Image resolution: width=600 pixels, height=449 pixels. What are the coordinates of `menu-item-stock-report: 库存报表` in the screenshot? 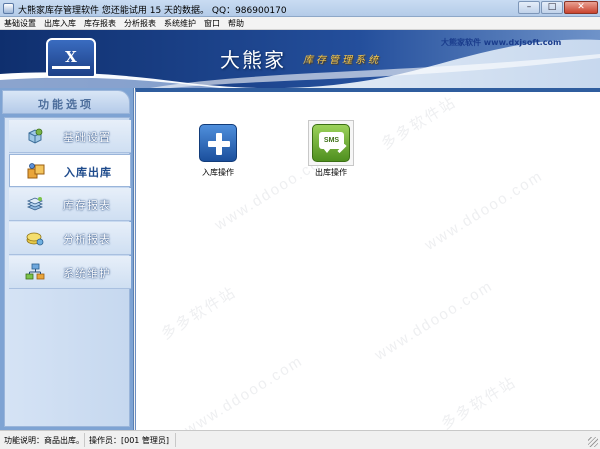 It's located at (100, 23).